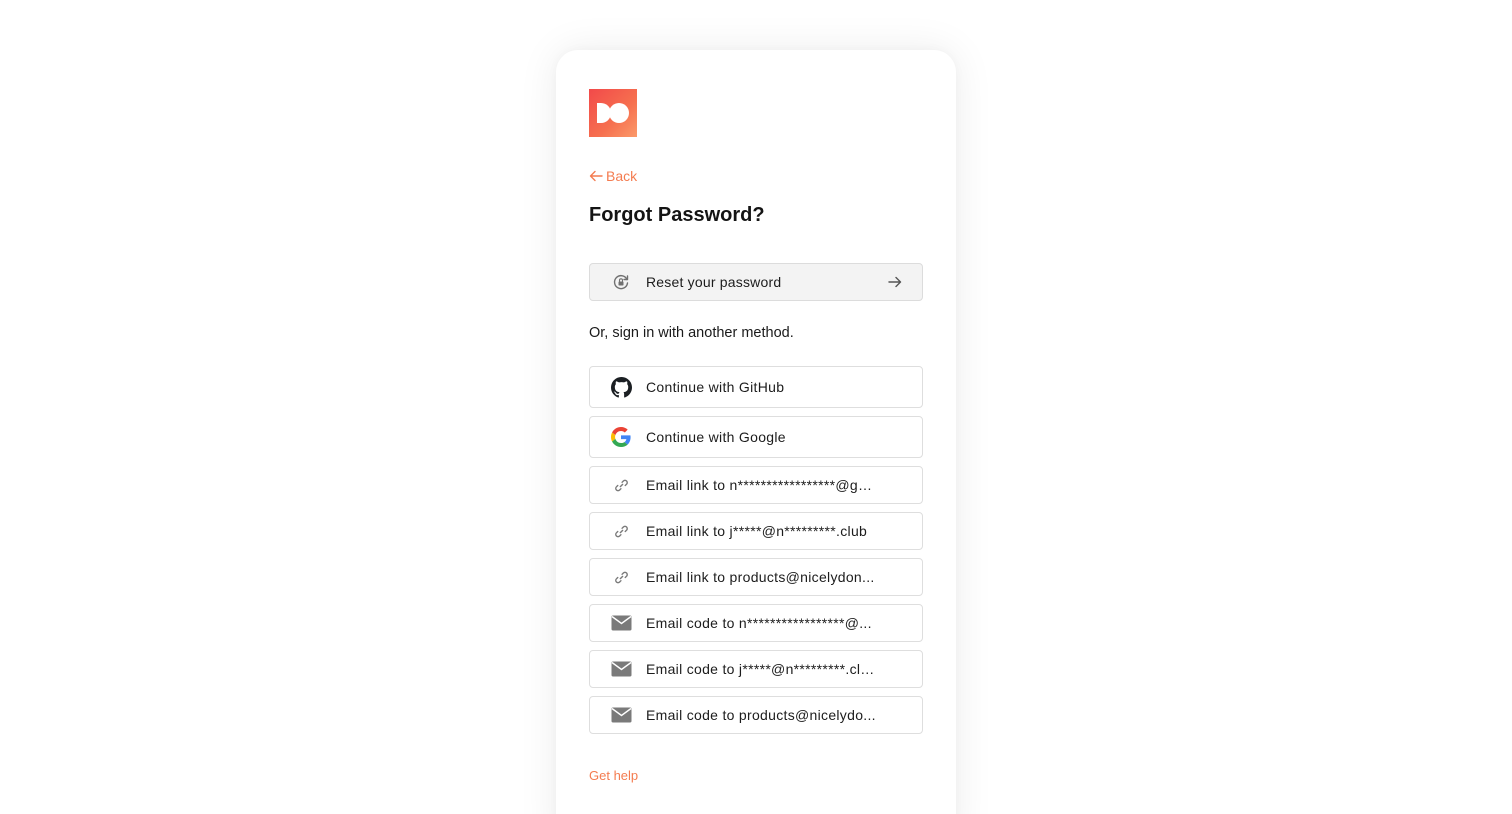 This screenshot has width=1512, height=814. I want to click on page-title: Forgot Password?, so click(677, 215).